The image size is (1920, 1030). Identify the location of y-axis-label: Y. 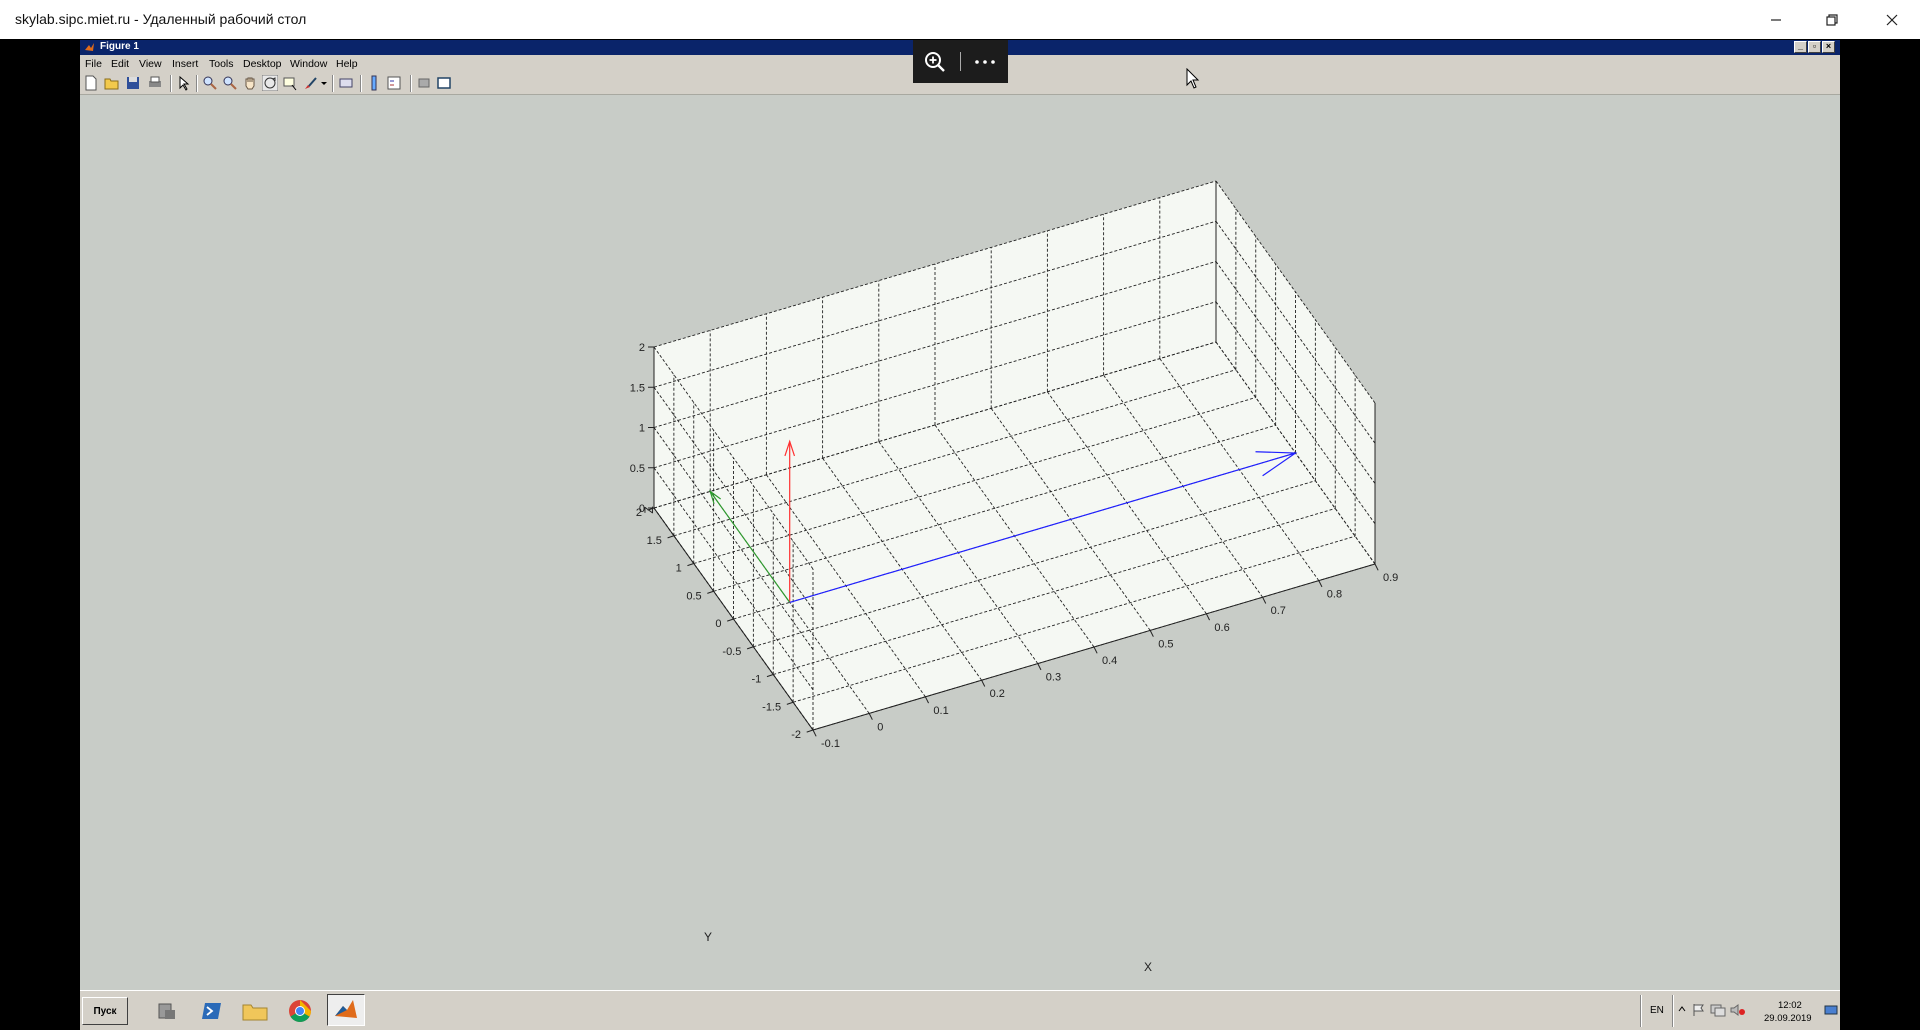
(708, 937).